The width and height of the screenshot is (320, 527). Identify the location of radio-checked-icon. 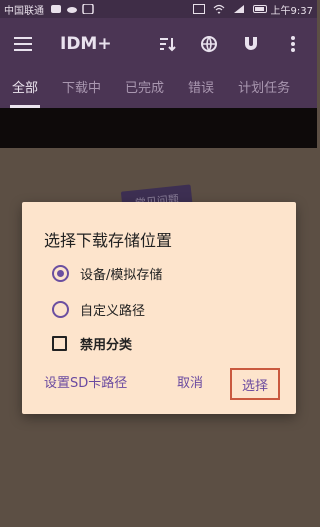
(60, 273).